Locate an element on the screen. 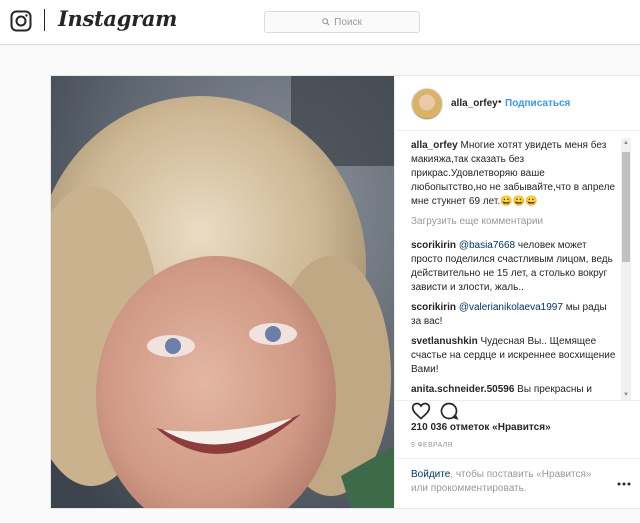 Image resolution: width=640 pixels, height=523 pixels. top-nav: Instagram Поиск is located at coordinates (320, 22).